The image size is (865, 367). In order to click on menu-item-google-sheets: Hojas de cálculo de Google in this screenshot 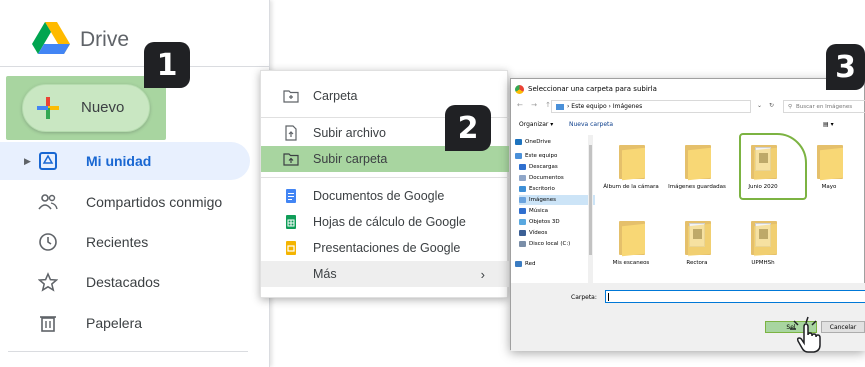, I will do `click(385, 222)`.